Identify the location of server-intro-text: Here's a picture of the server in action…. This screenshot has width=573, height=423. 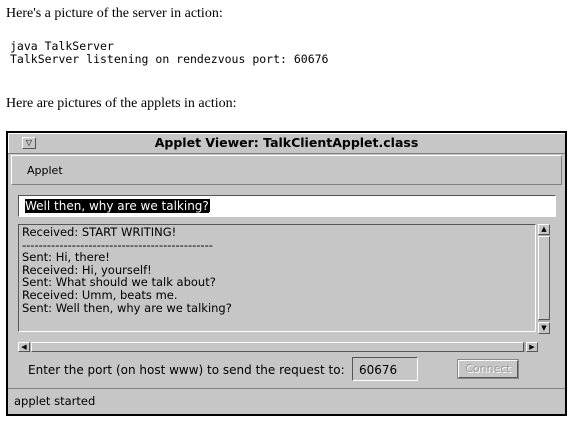
(114, 13).